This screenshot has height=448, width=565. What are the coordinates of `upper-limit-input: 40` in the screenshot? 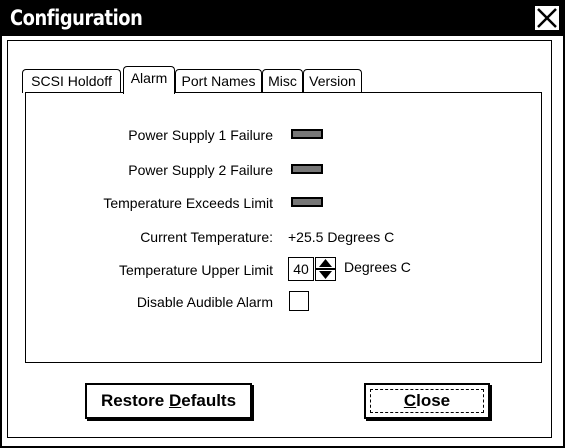 It's located at (301, 269).